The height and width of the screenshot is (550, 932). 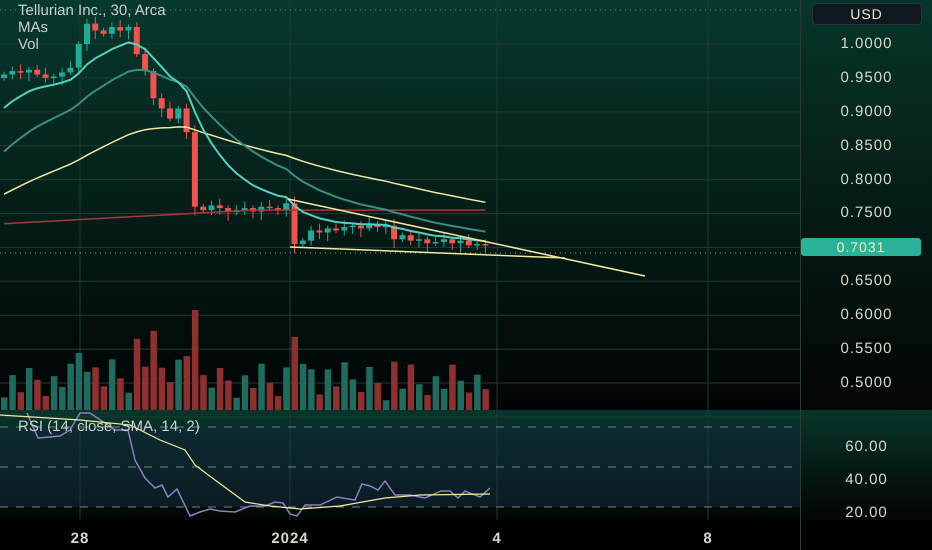 What do you see at coordinates (866, 447) in the screenshot?
I see `rsi-tick: 60.00` at bounding box center [866, 447].